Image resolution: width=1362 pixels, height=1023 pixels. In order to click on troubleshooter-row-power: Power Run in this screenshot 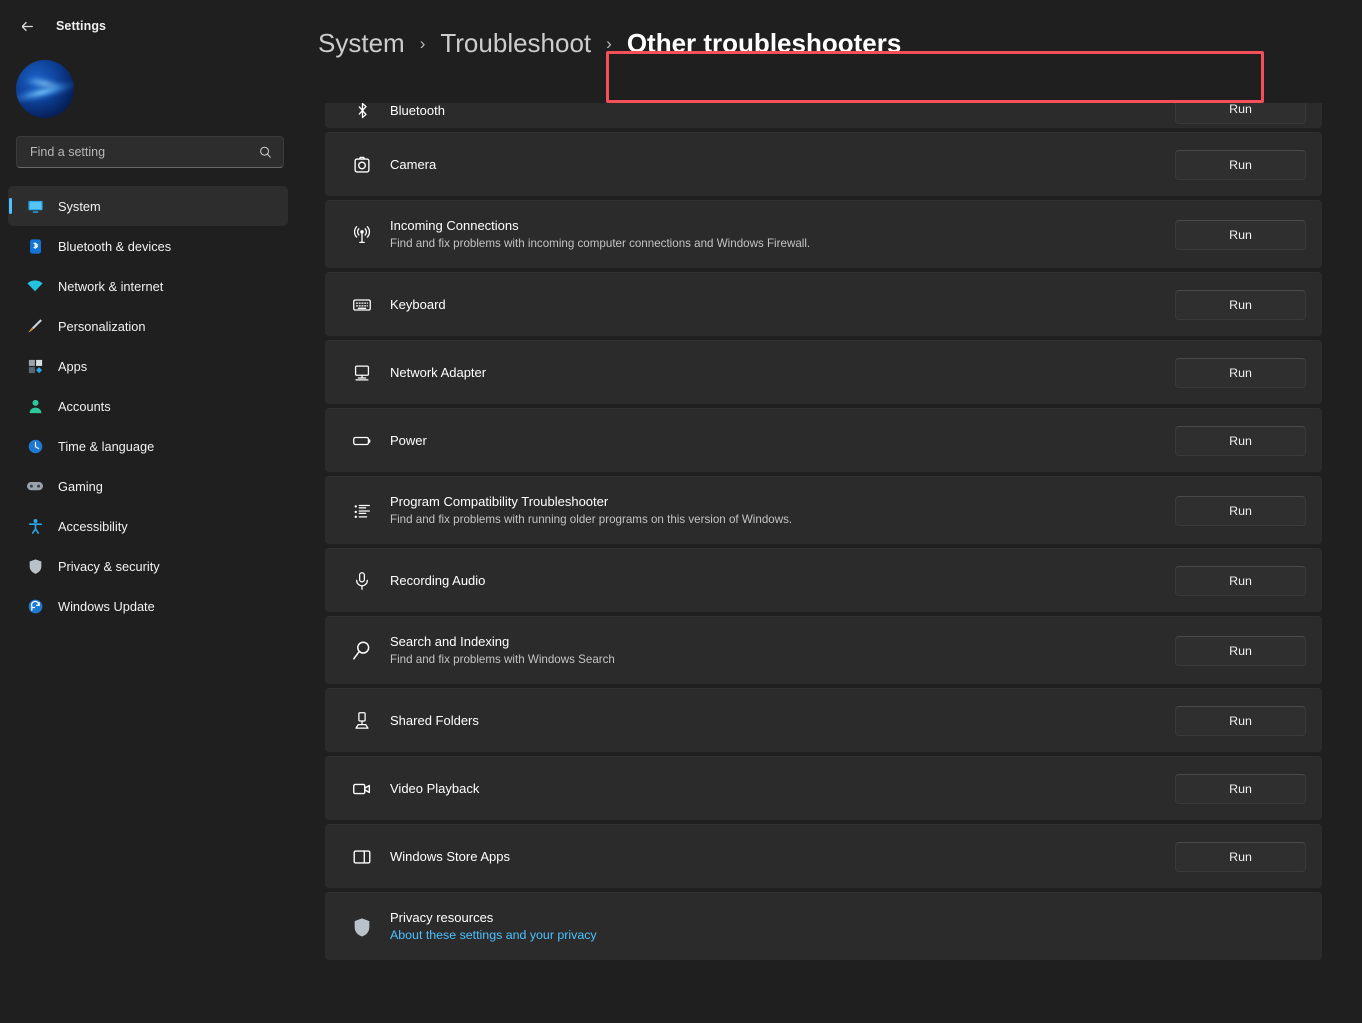, I will do `click(823, 440)`.